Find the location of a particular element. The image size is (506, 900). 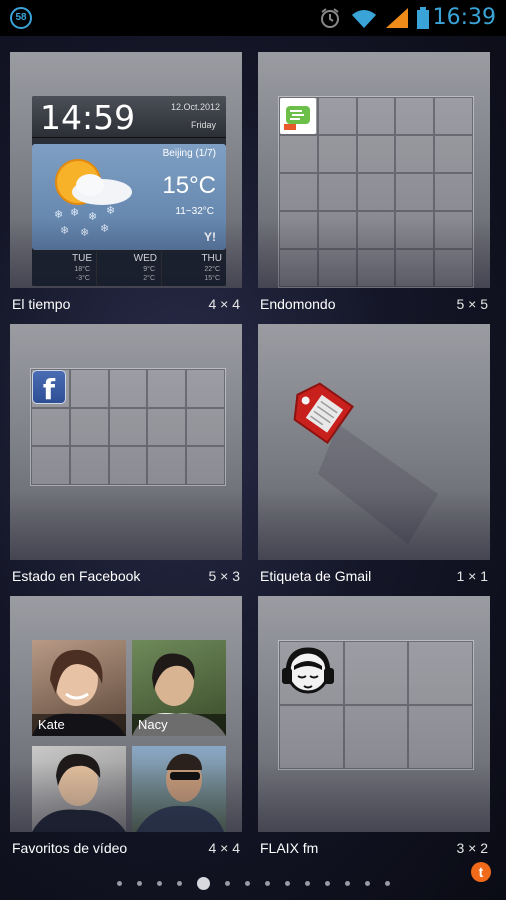

widget-name: FLAIX fm is located at coordinates (289, 848).